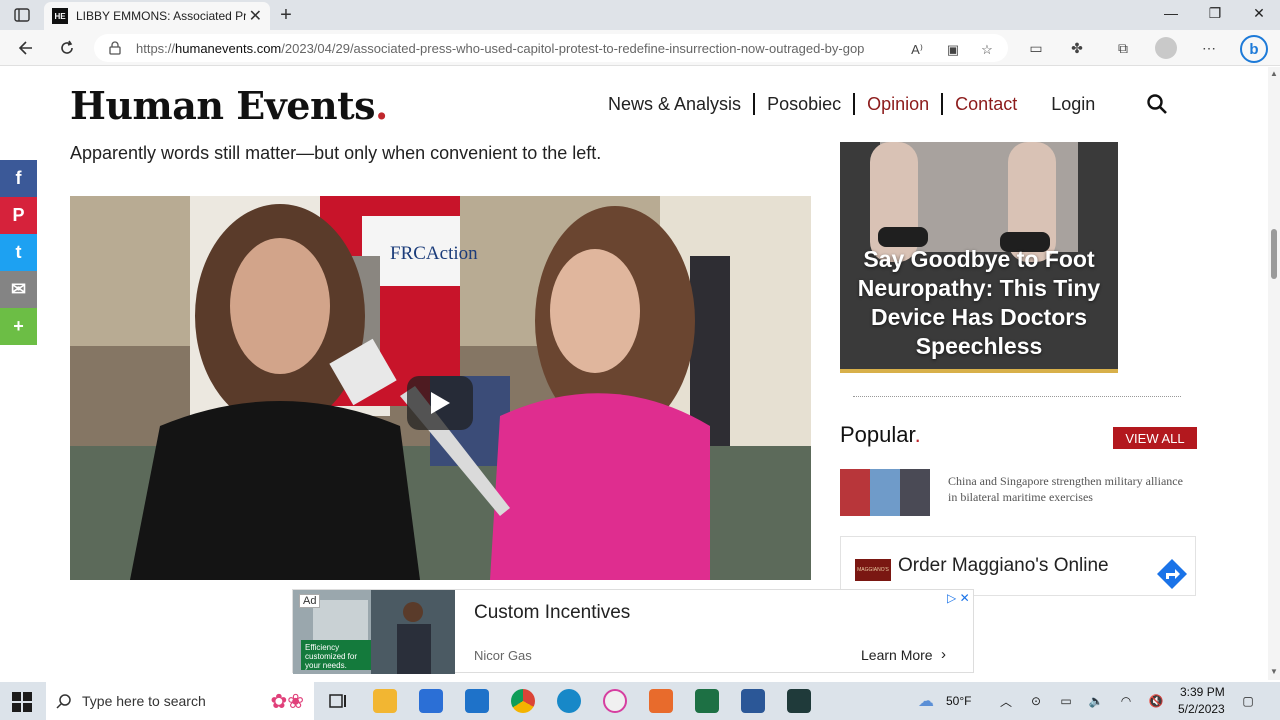 This screenshot has width=1280, height=720. I want to click on parler-share-icon: P, so click(18, 215).